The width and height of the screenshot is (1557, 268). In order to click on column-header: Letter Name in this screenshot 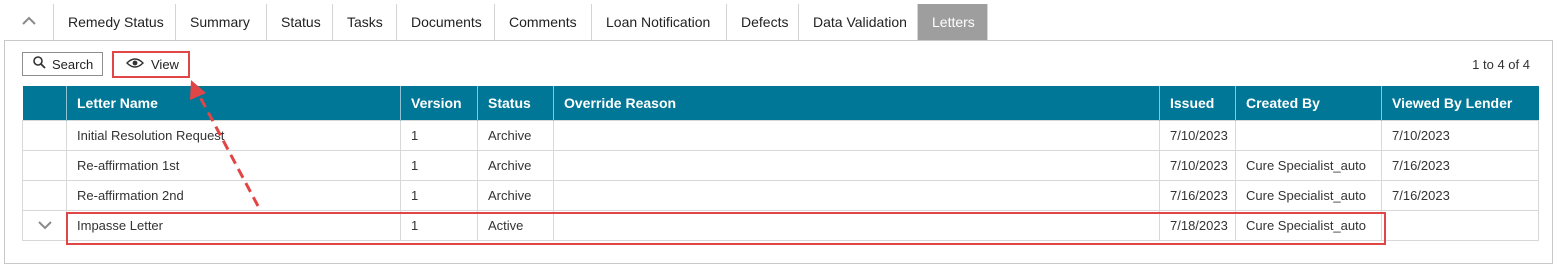, I will do `click(233, 103)`.